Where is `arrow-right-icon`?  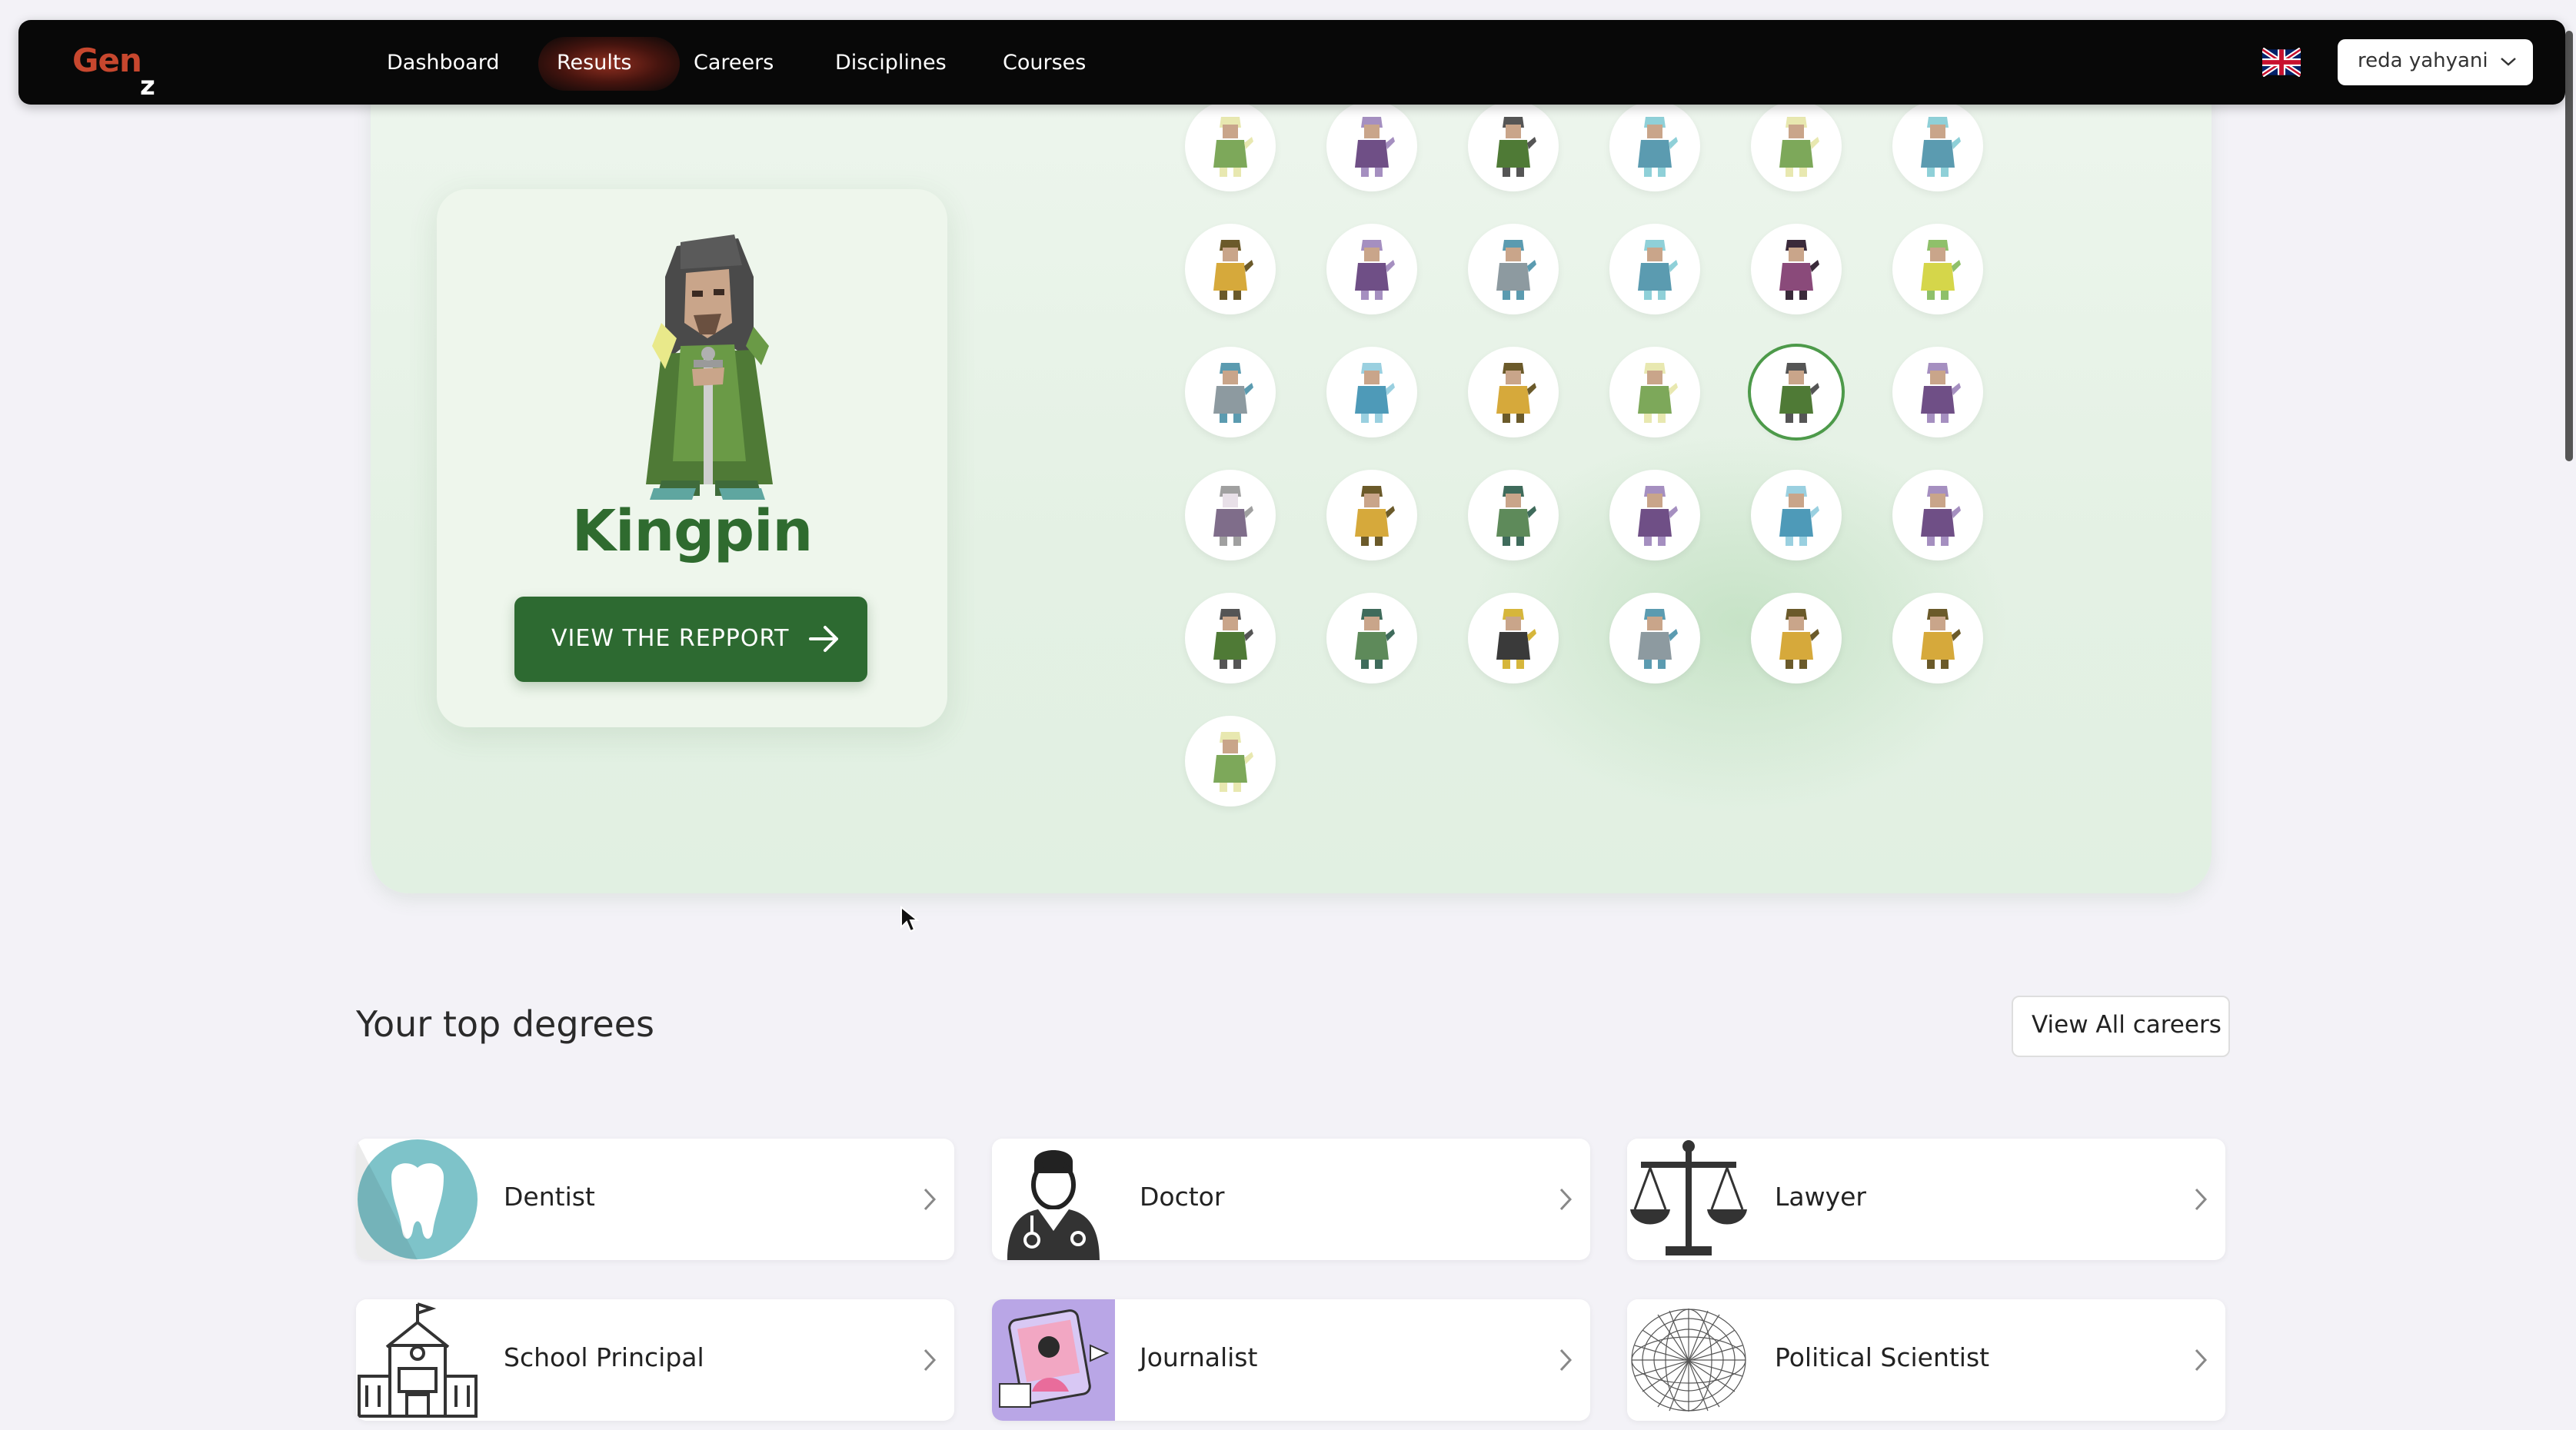 arrow-right-icon is located at coordinates (823, 639).